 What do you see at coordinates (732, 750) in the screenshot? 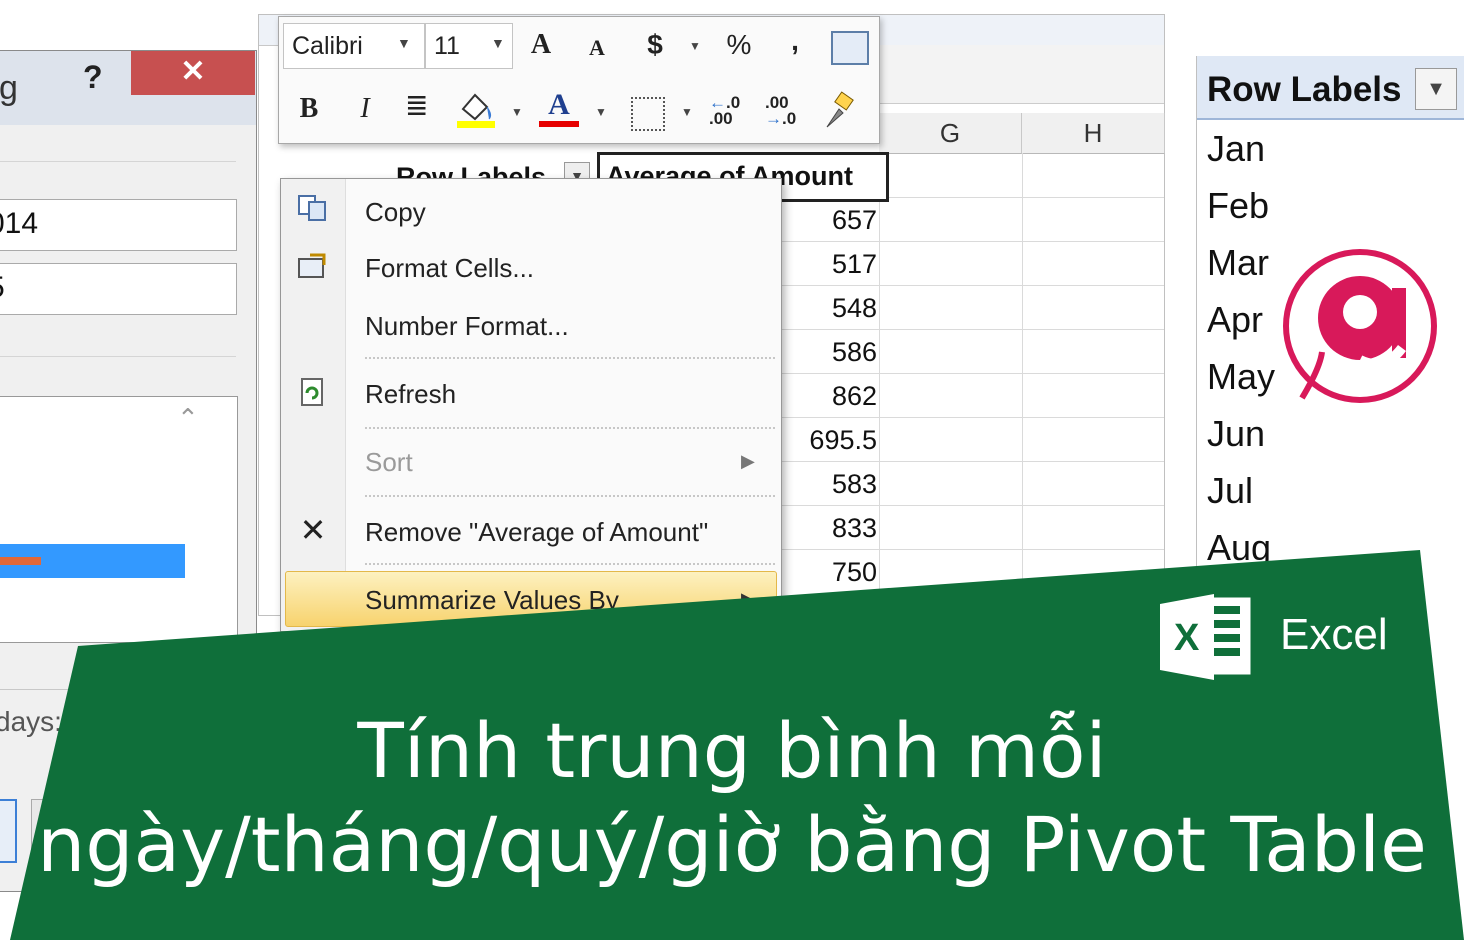
I see `banner-title-line-1: Tính trung bình mỗi` at bounding box center [732, 750].